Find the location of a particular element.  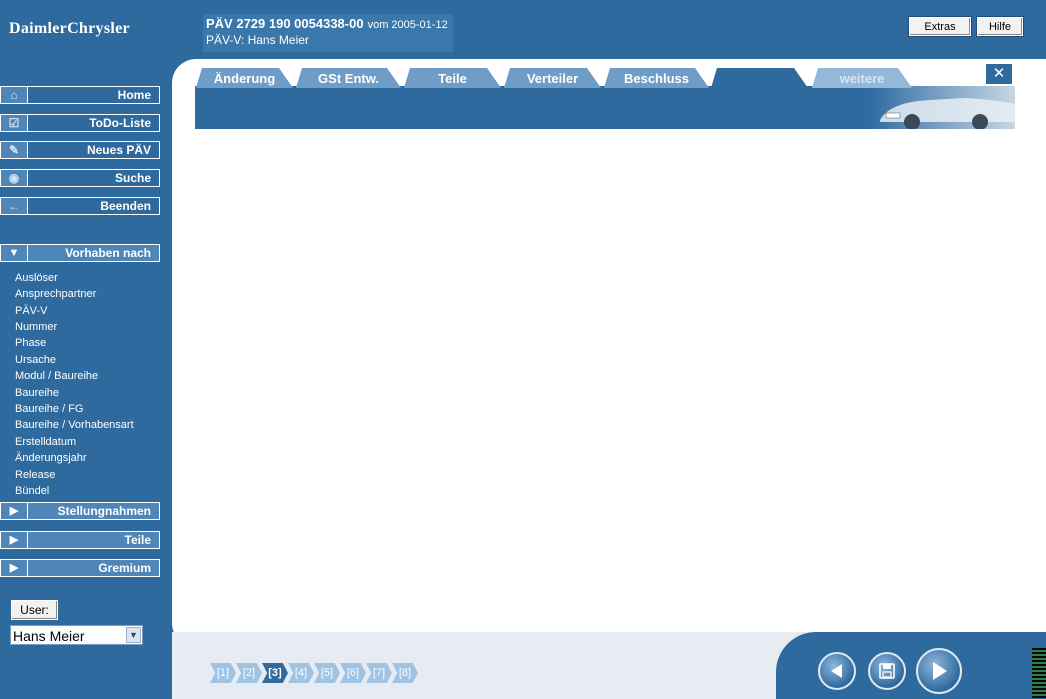

step-4: [4] is located at coordinates (301, 673).